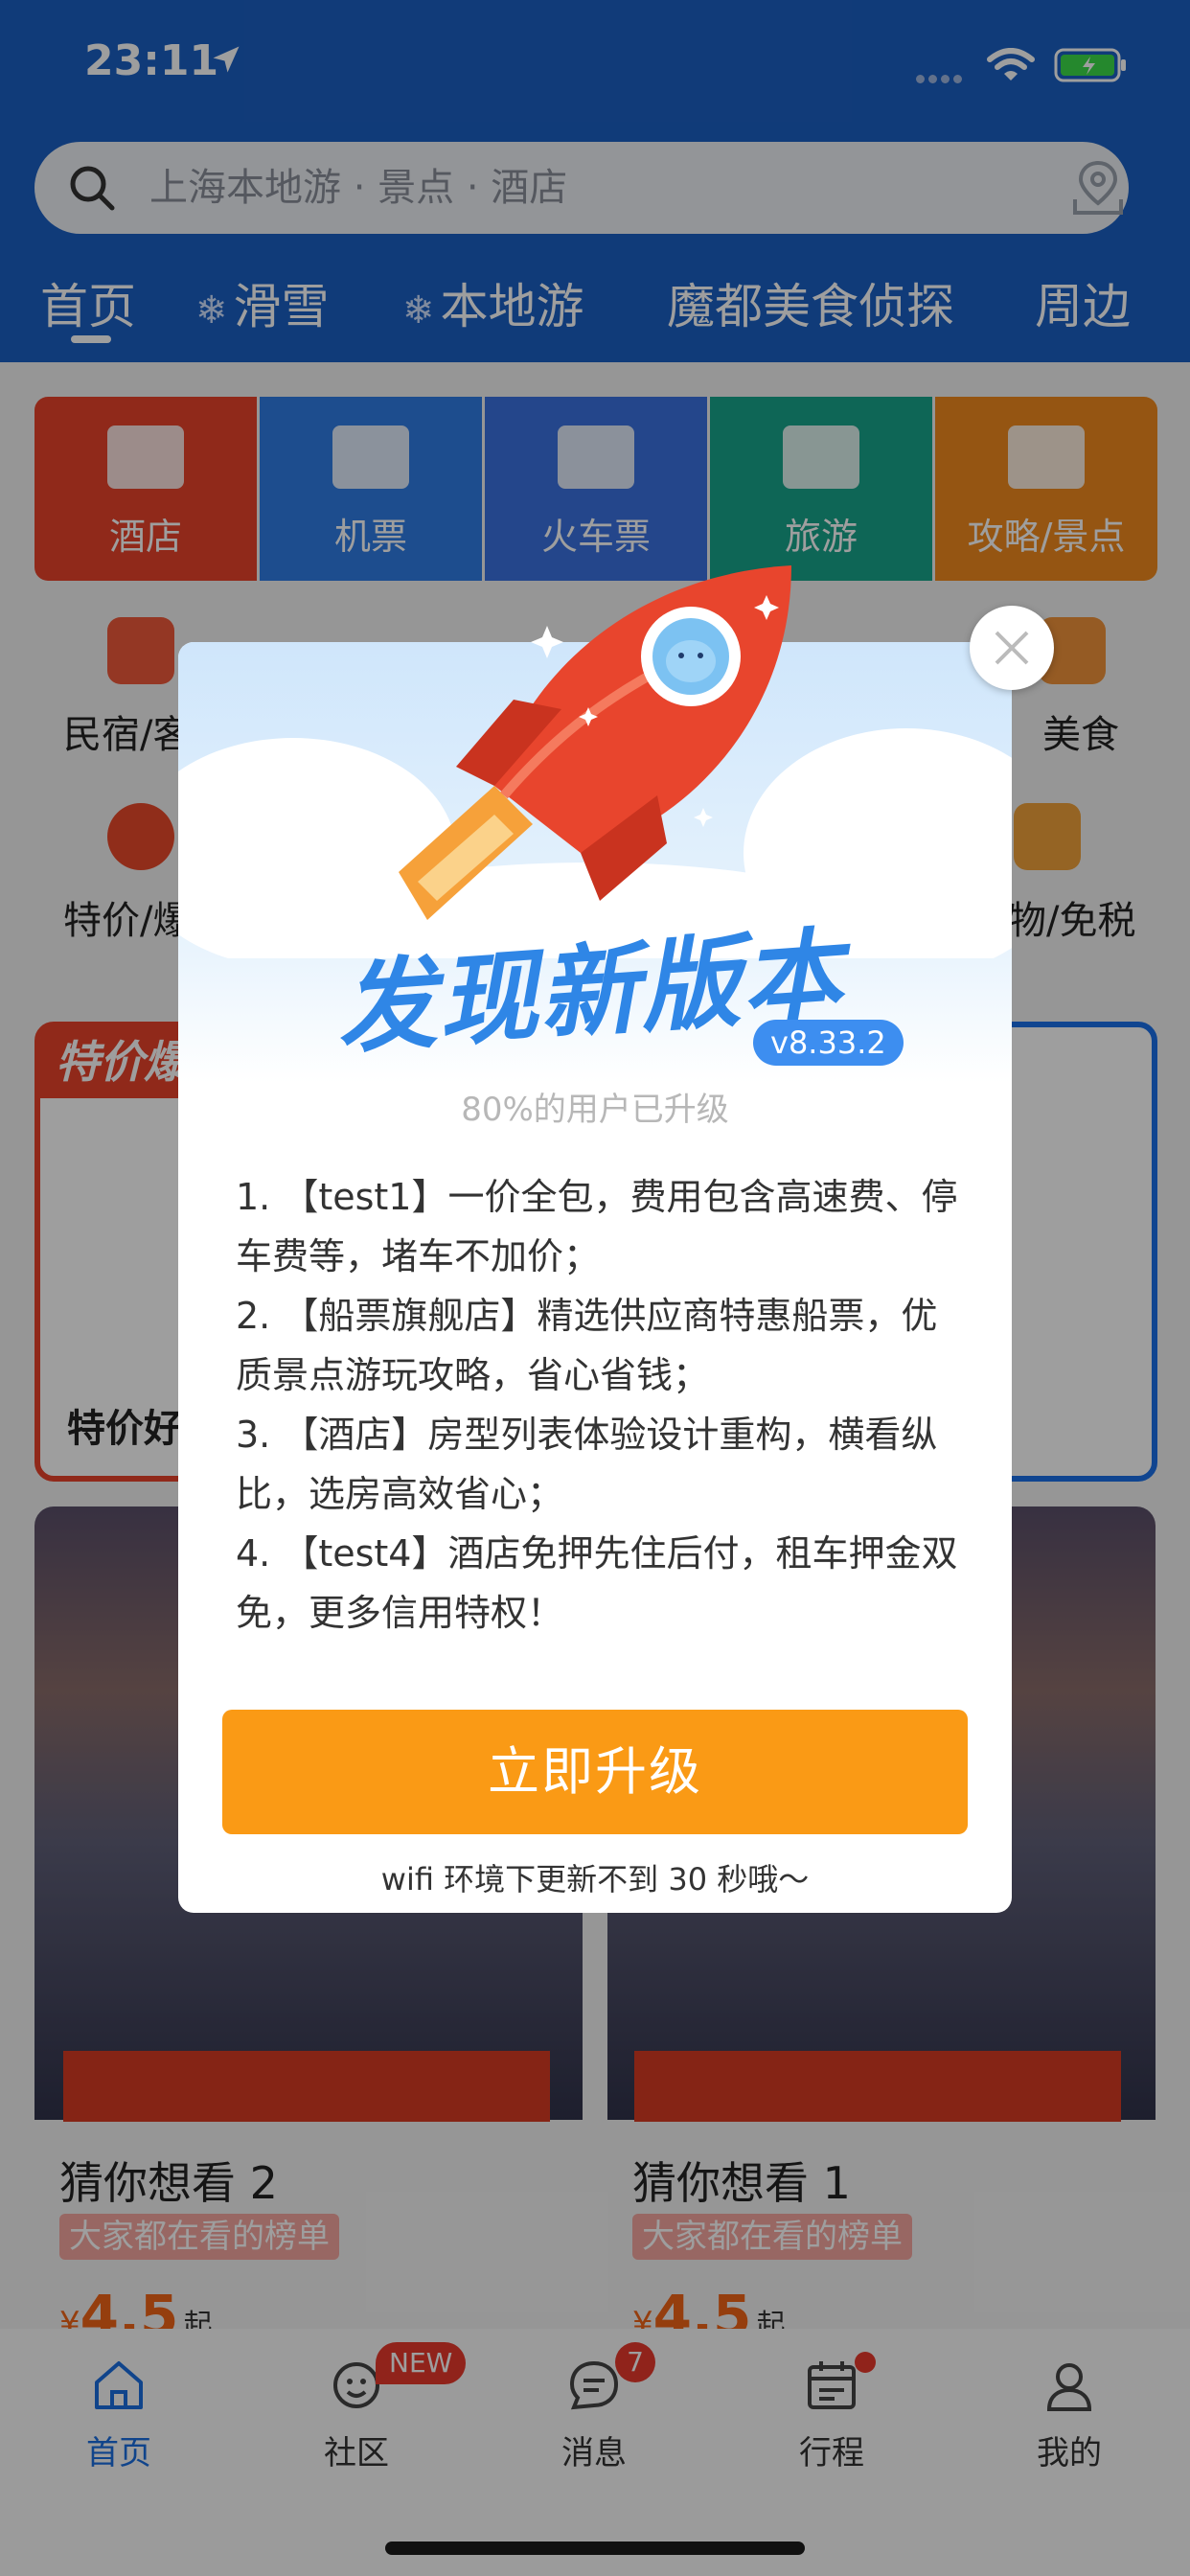  I want to click on upgrade-now-button: 立即升级, so click(595, 1772).